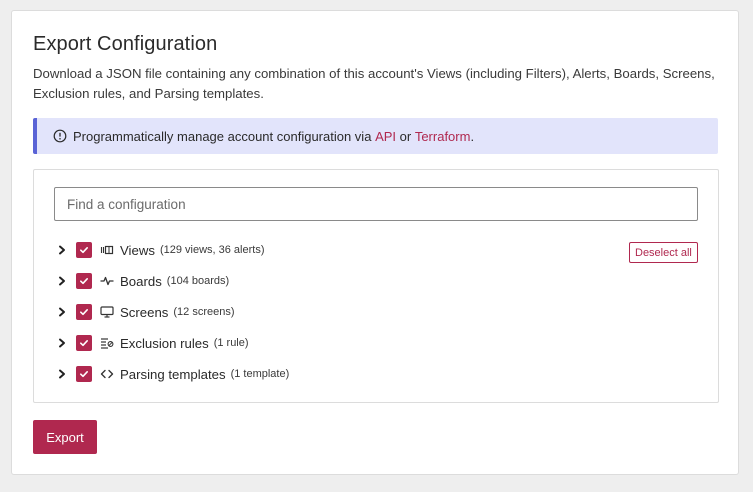 The image size is (753, 492). I want to click on code-icon, so click(107, 374).